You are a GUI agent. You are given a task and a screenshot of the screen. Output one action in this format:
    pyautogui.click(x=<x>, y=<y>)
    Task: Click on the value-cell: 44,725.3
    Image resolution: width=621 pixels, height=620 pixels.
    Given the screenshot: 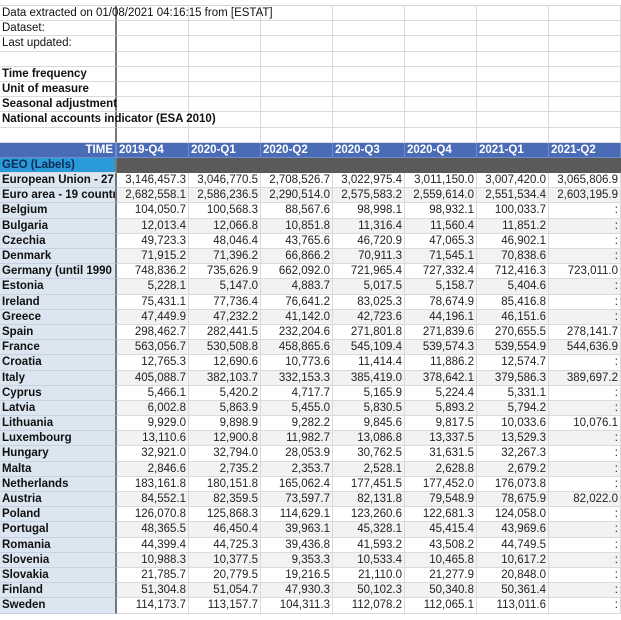 What is the action you would take?
    pyautogui.click(x=225, y=545)
    